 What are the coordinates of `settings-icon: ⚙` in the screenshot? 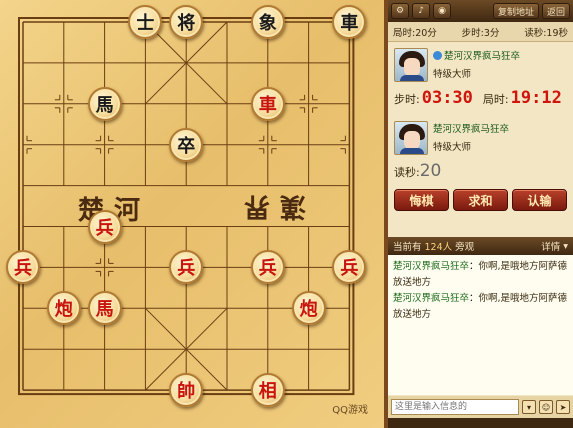 It's located at (400, 11).